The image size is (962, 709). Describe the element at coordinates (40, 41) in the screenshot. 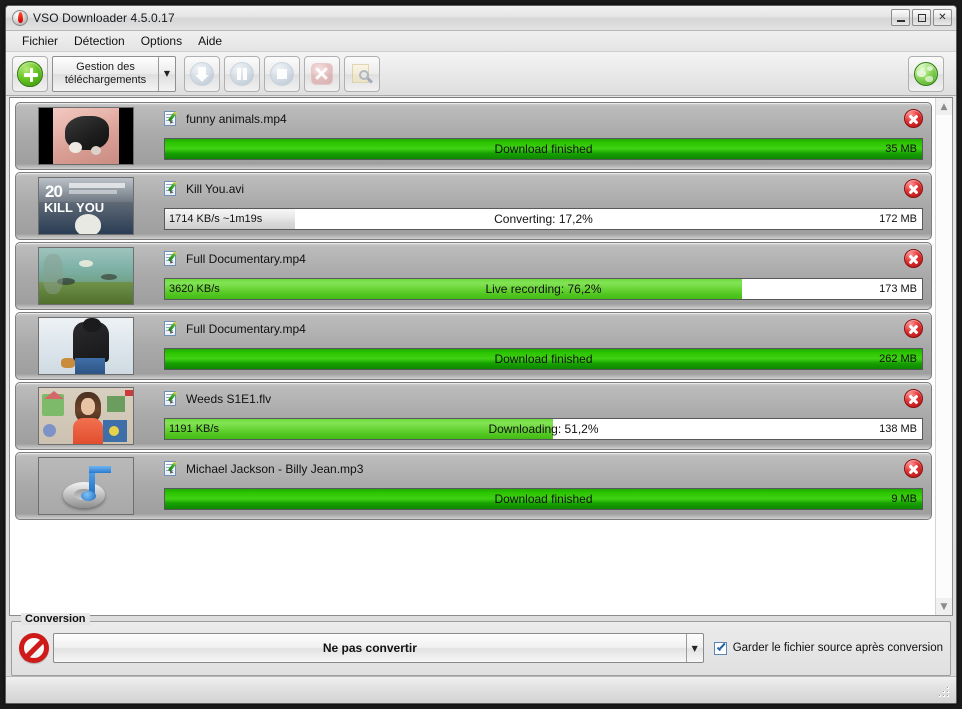

I see `menu-fichier: Fichier` at that location.